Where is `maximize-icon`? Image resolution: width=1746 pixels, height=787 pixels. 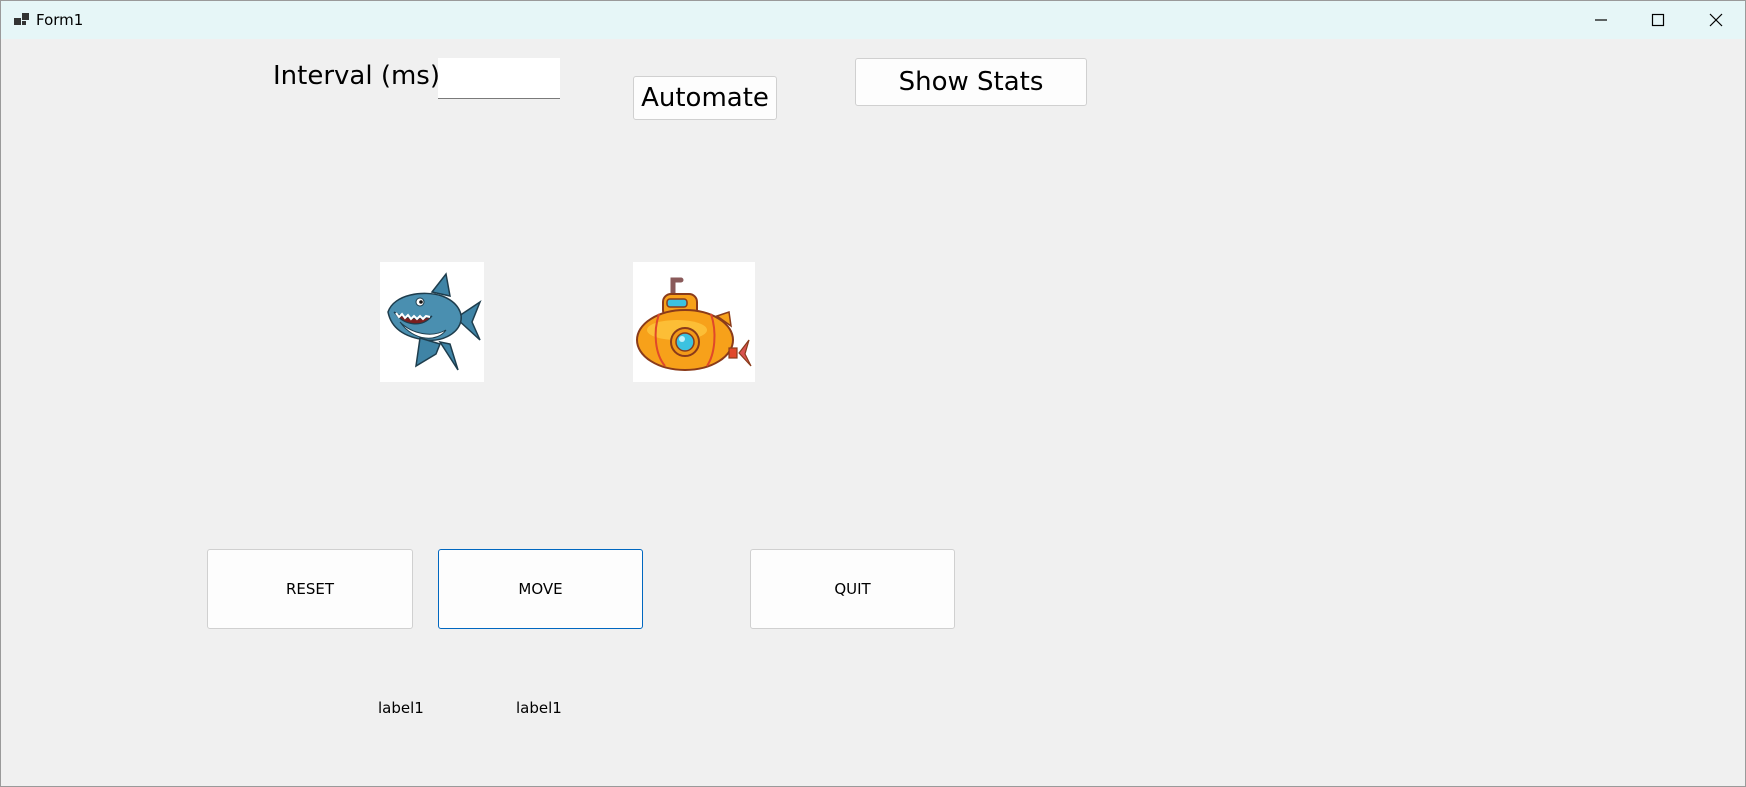
maximize-icon is located at coordinates (1658, 20).